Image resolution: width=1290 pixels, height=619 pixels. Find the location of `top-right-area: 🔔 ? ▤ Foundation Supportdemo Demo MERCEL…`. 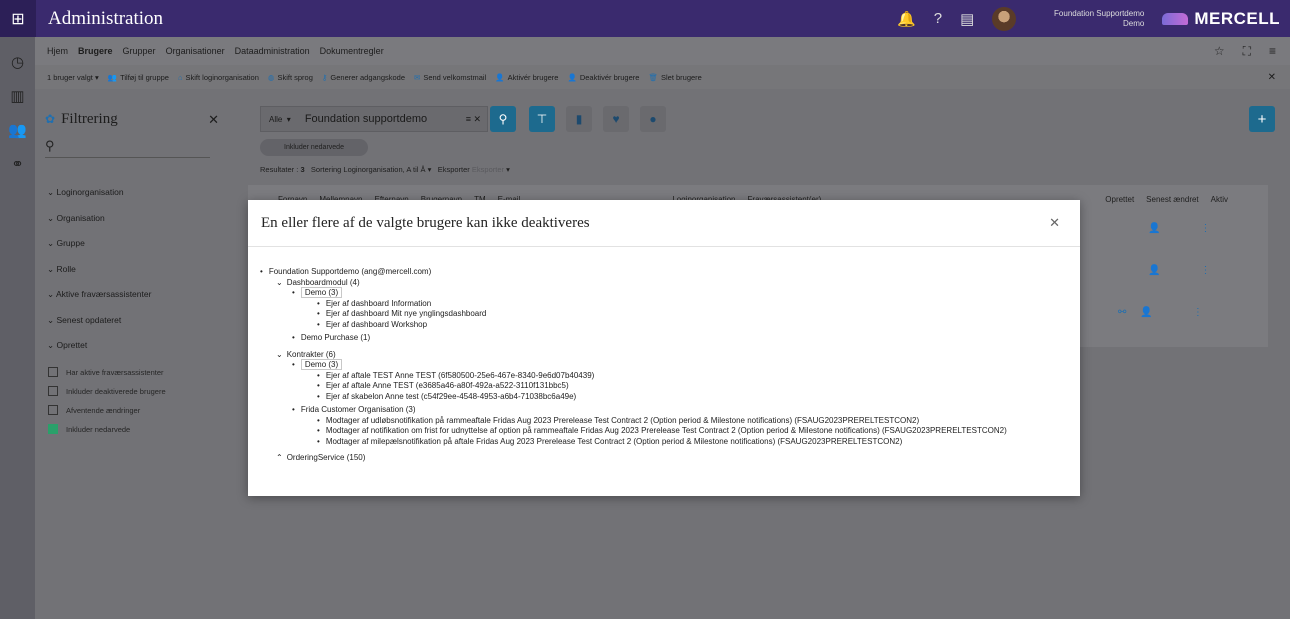

top-right-area: 🔔 ? ▤ Foundation Supportdemo Demo MERCEL… is located at coordinates (1093, 18).